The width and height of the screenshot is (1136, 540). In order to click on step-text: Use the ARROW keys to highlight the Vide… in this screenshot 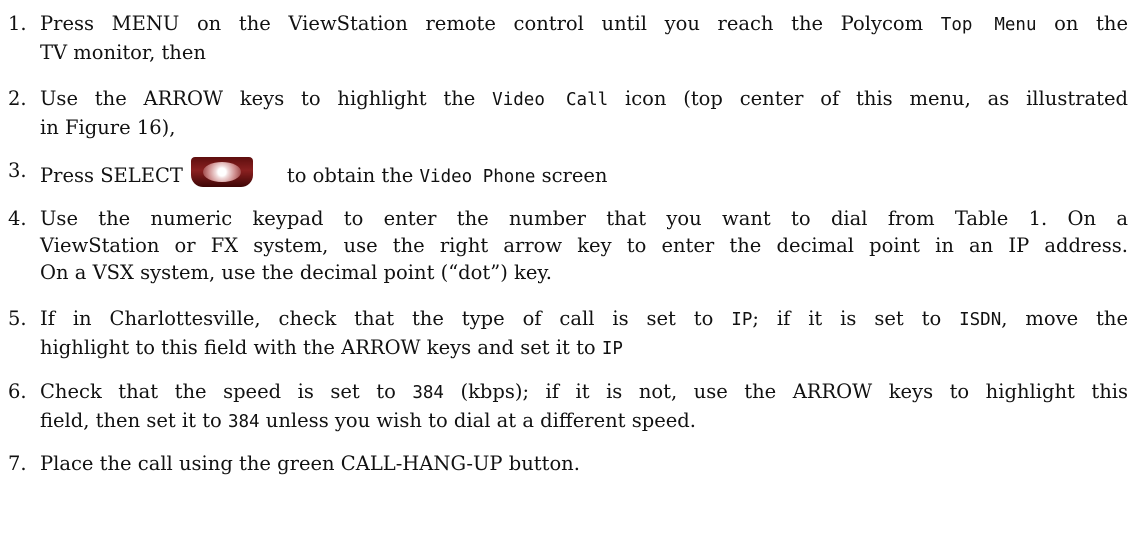, I will do `click(584, 113)`.